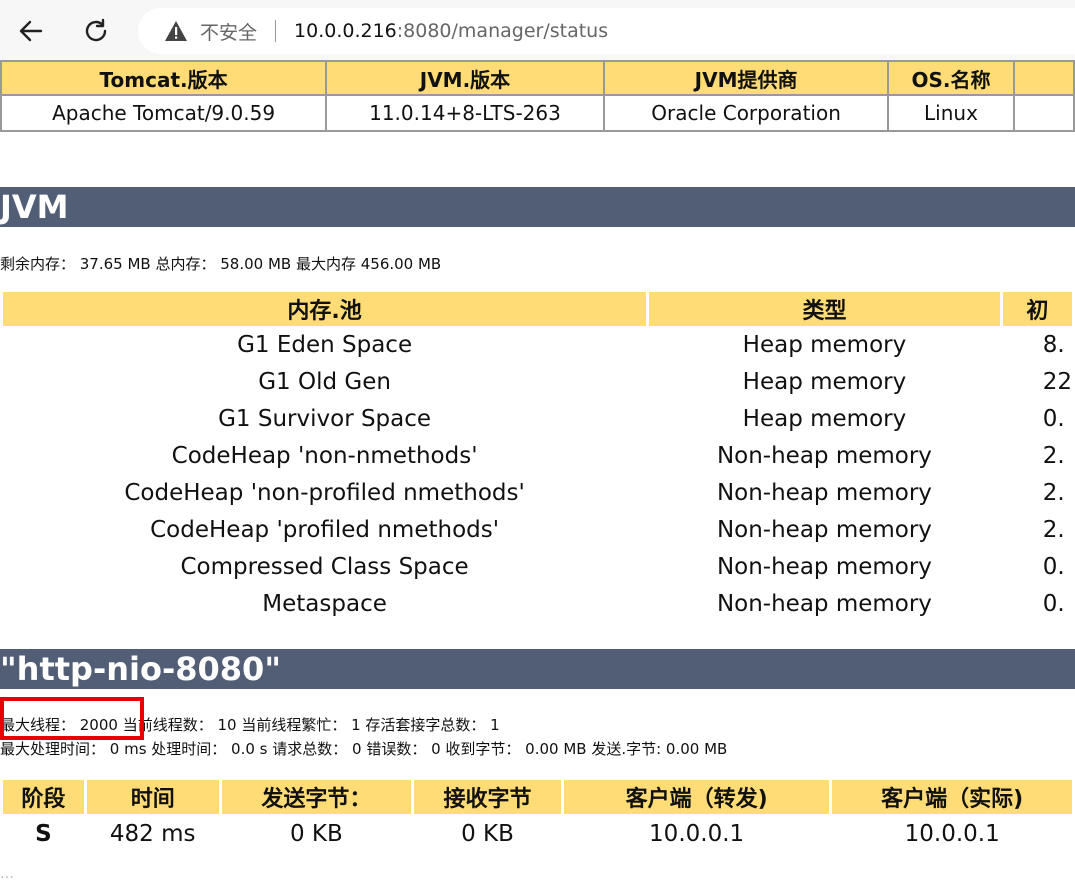 The width and height of the screenshot is (1075, 882). I want to click on header-jvm-version: JVM.版本, so click(465, 78).